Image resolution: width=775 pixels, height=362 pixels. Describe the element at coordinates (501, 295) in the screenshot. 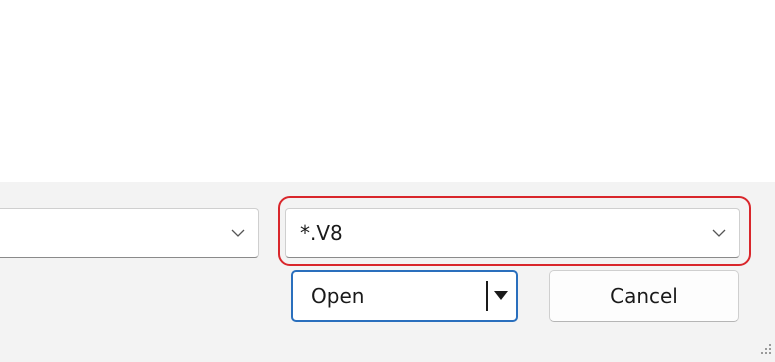

I see `caret-down-icon` at that location.